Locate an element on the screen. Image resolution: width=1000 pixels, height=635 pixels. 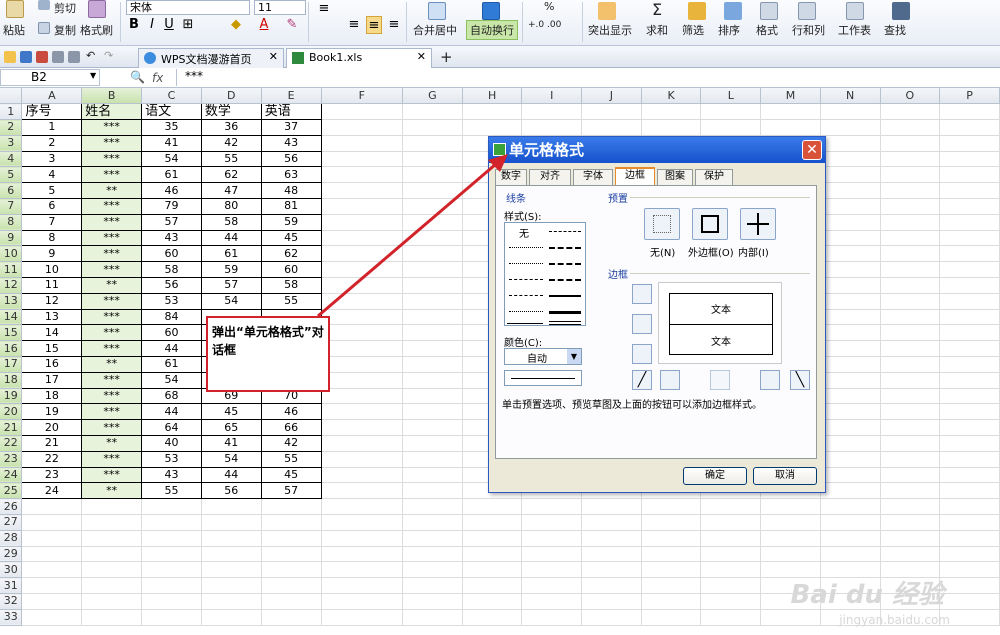
cell: 序号 is located at coordinates (52, 112).